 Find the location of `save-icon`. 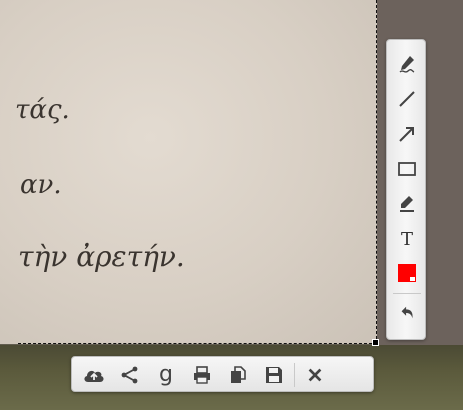

save-icon is located at coordinates (274, 375).